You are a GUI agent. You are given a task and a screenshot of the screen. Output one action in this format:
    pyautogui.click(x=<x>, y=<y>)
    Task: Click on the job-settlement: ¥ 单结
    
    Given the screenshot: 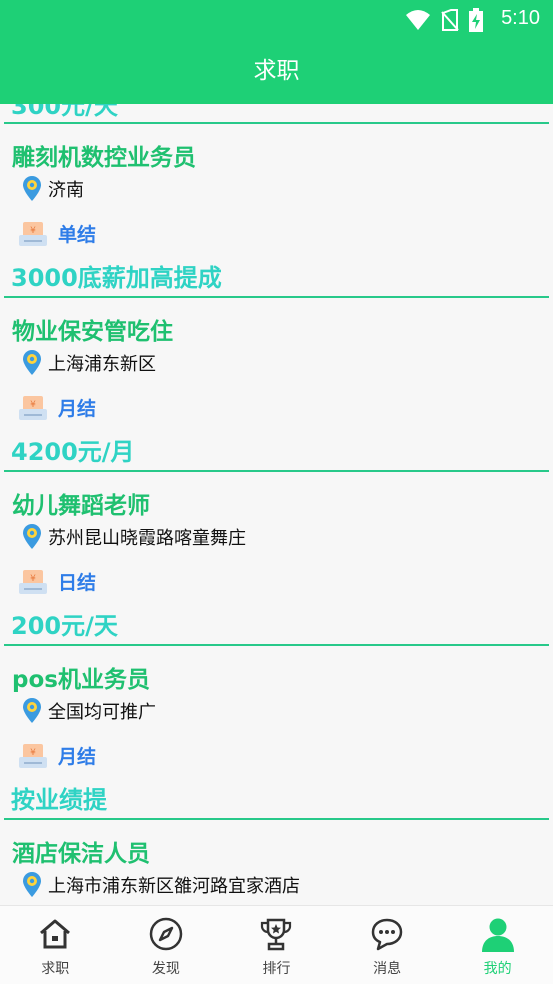 What is the action you would take?
    pyautogui.click(x=57, y=233)
    